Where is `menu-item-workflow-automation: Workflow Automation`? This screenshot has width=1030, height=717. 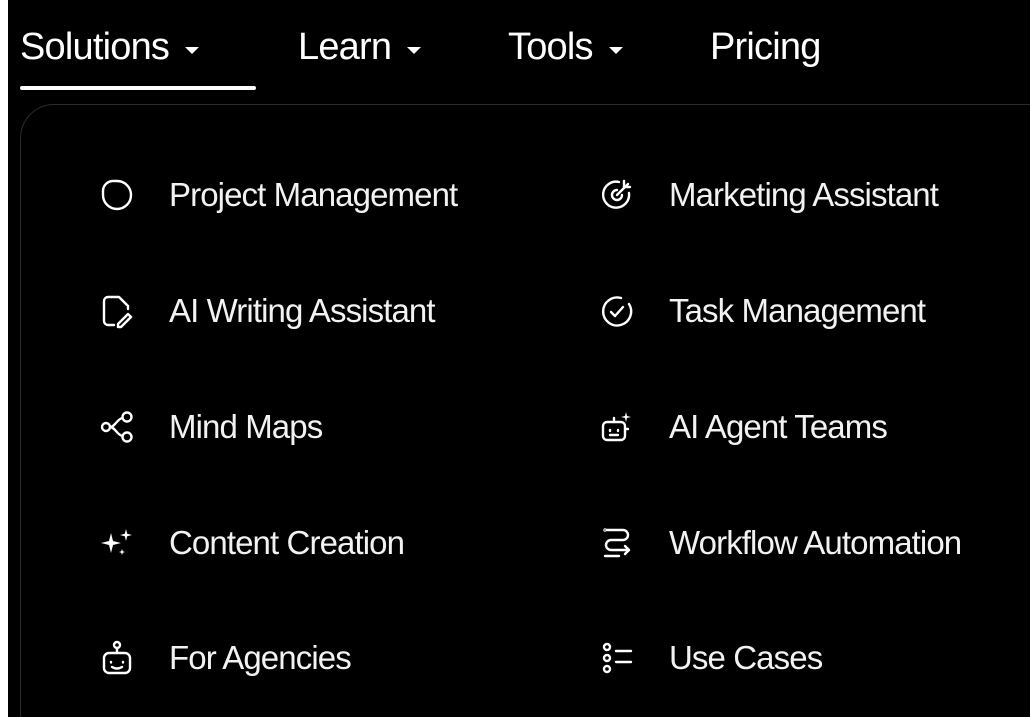 menu-item-workflow-automation: Workflow Automation is located at coordinates (780, 543).